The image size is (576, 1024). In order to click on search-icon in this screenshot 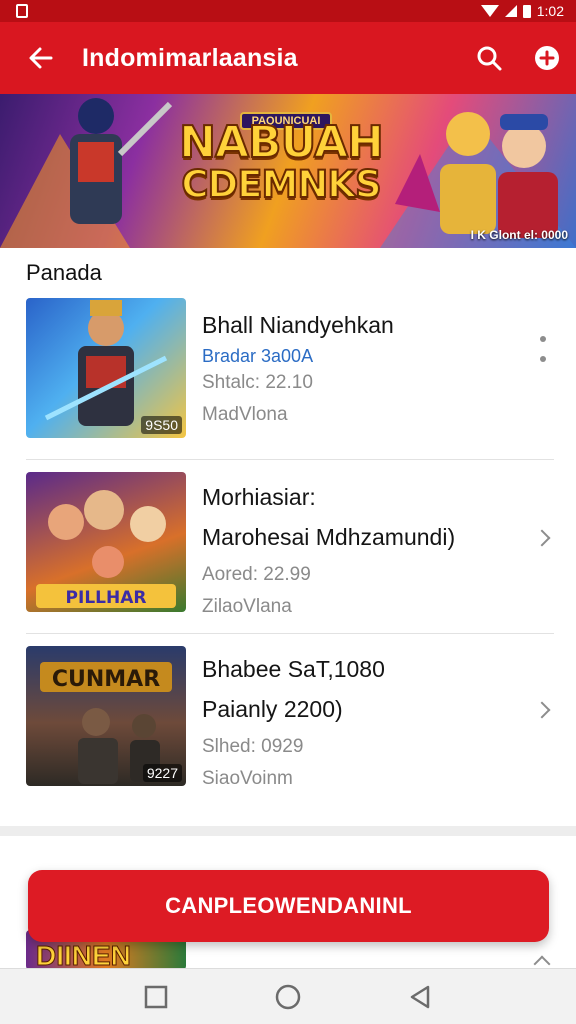, I will do `click(489, 58)`.